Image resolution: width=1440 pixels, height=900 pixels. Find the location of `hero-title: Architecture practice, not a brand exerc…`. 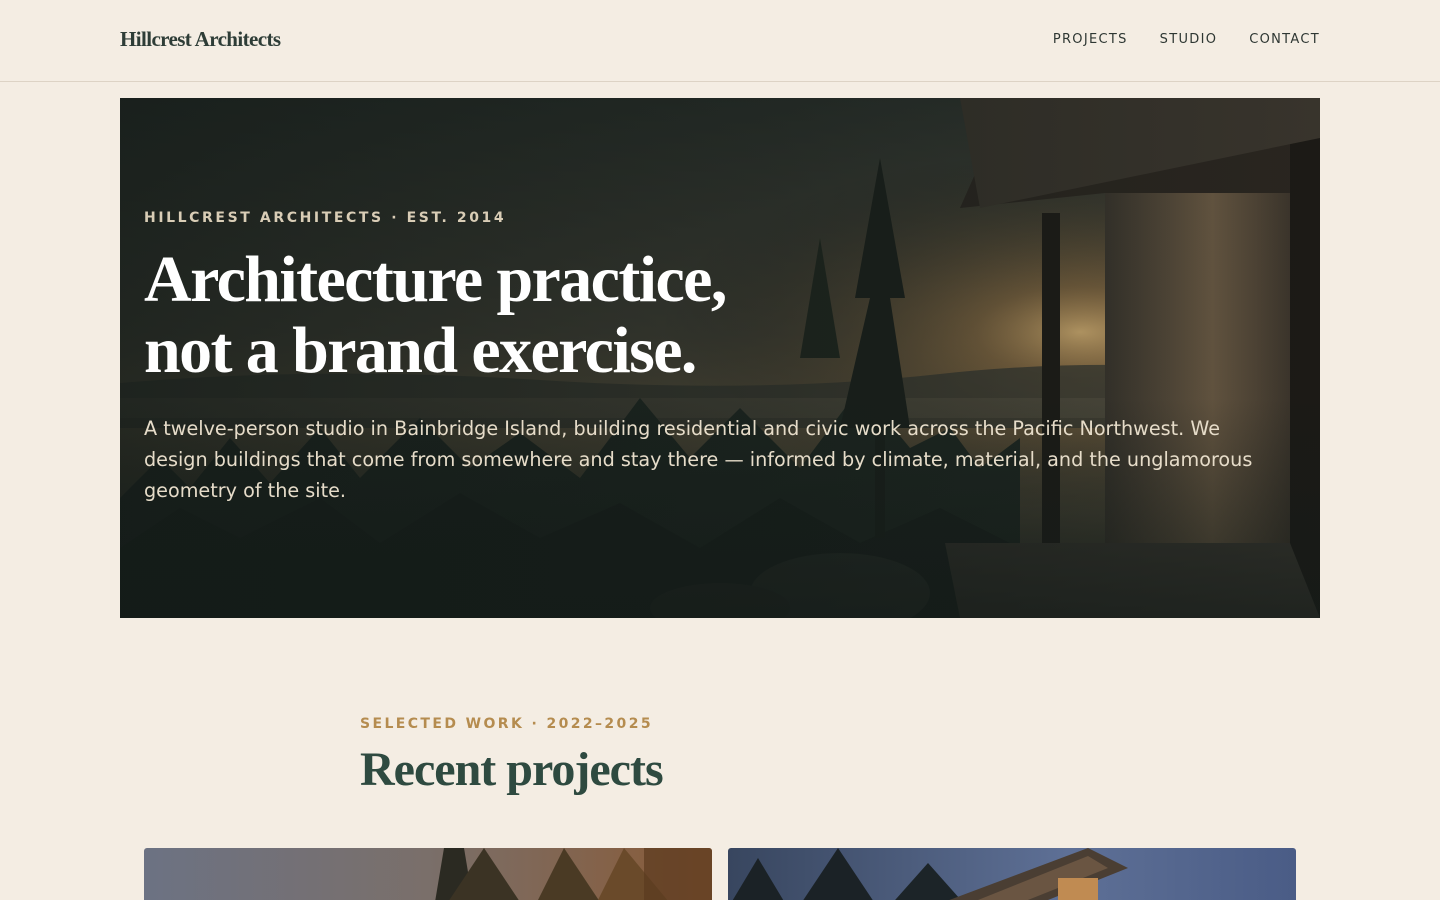

hero-title: Architecture practice, not a brand exerc… is located at coordinates (714, 315).